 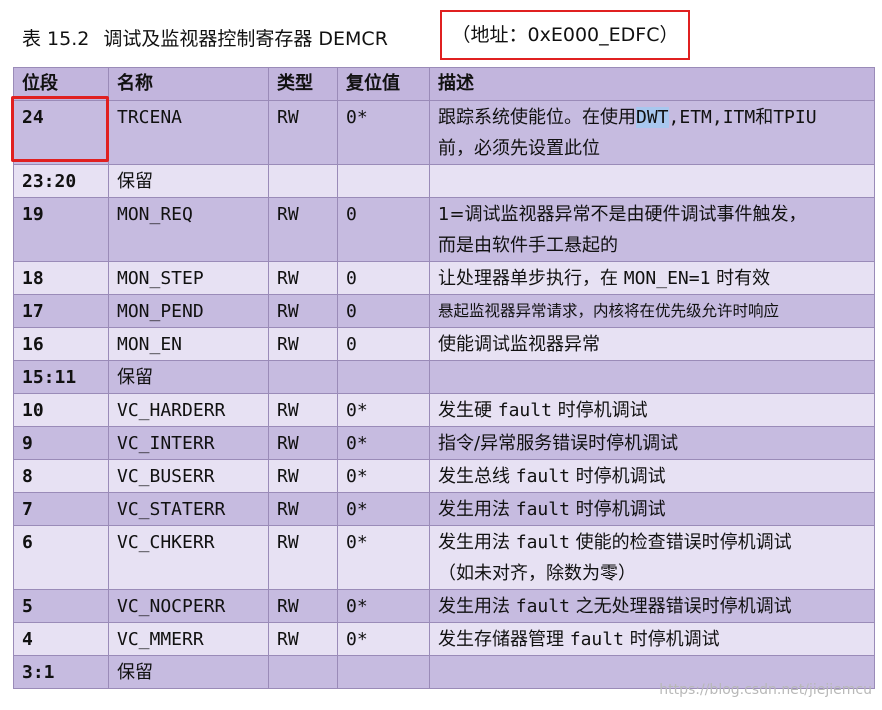 What do you see at coordinates (188, 443) in the screenshot?
I see `cell-name: VC_INTERR` at bounding box center [188, 443].